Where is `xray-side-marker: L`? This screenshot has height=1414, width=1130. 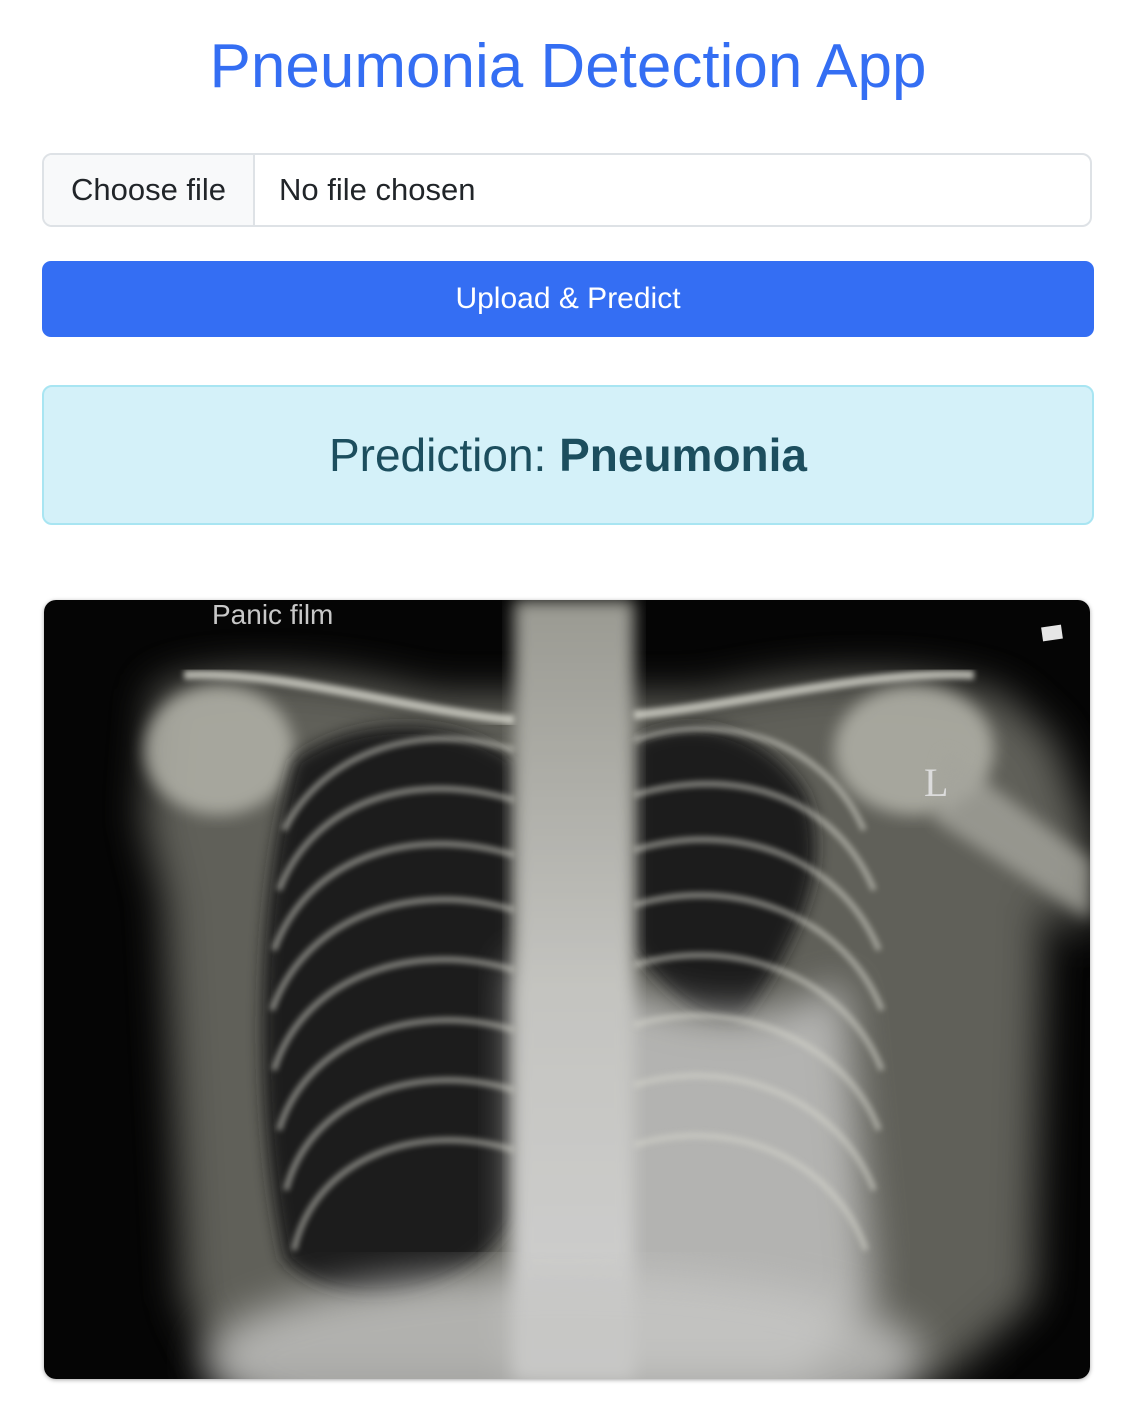 xray-side-marker: L is located at coordinates (936, 782).